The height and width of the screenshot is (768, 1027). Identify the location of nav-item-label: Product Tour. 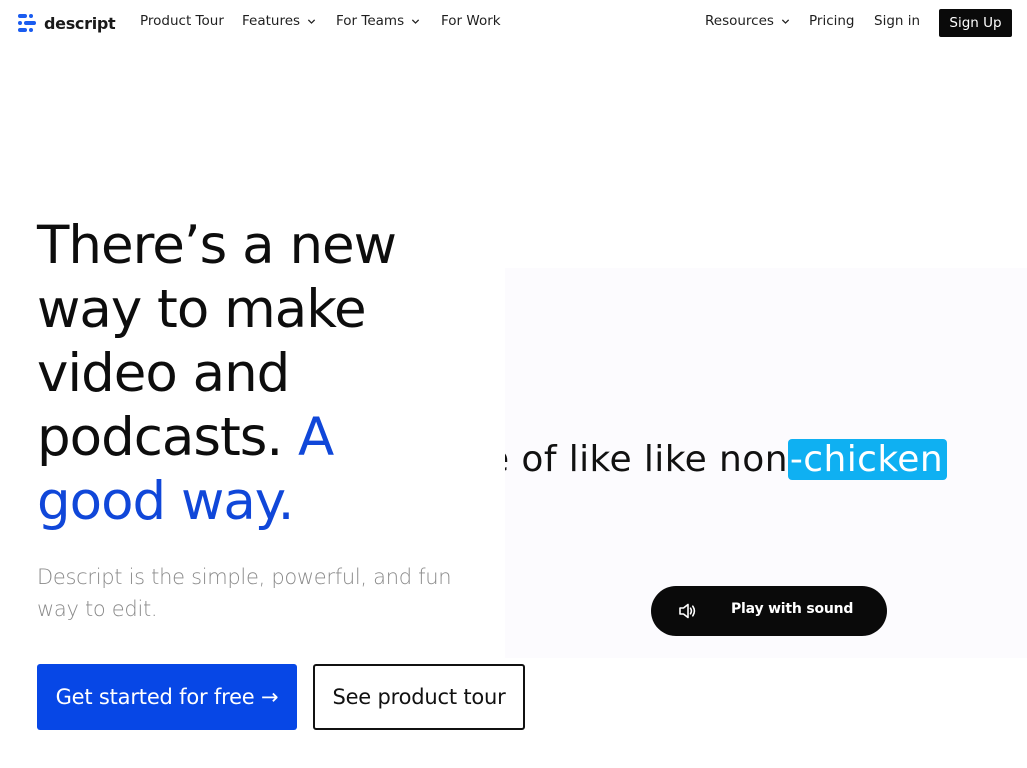
(182, 21).